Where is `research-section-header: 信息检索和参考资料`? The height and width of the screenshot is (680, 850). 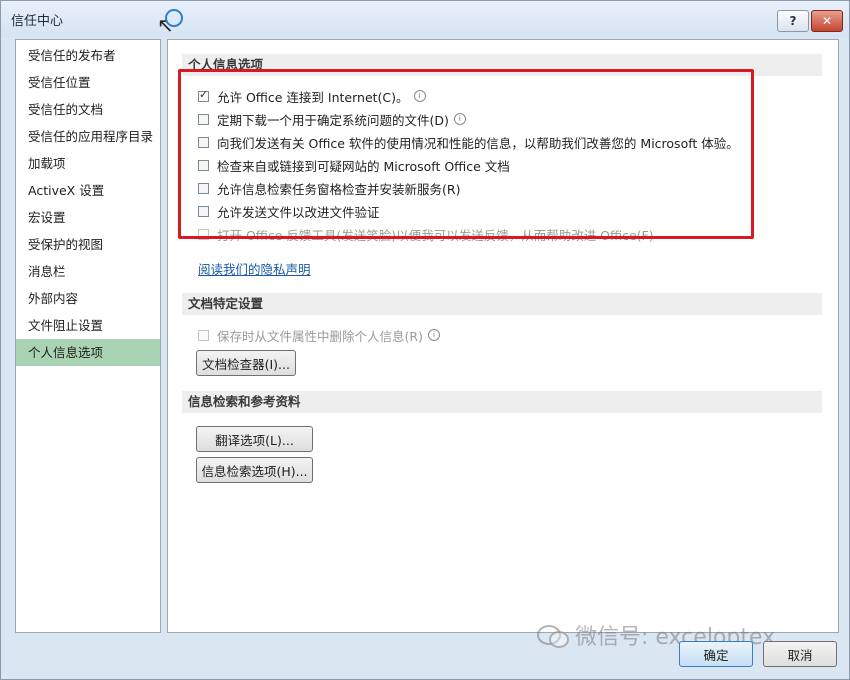
research-section-header: 信息检索和参考资料 is located at coordinates (502, 402).